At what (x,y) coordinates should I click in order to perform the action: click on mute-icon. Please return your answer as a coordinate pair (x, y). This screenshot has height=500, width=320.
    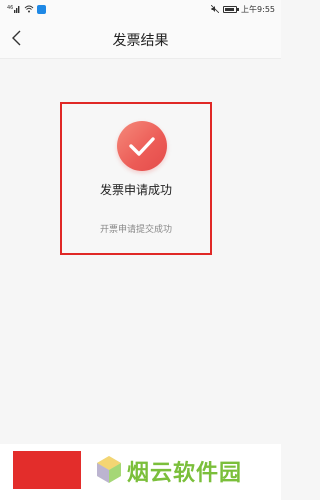
    Looking at the image, I should click on (215, 9).